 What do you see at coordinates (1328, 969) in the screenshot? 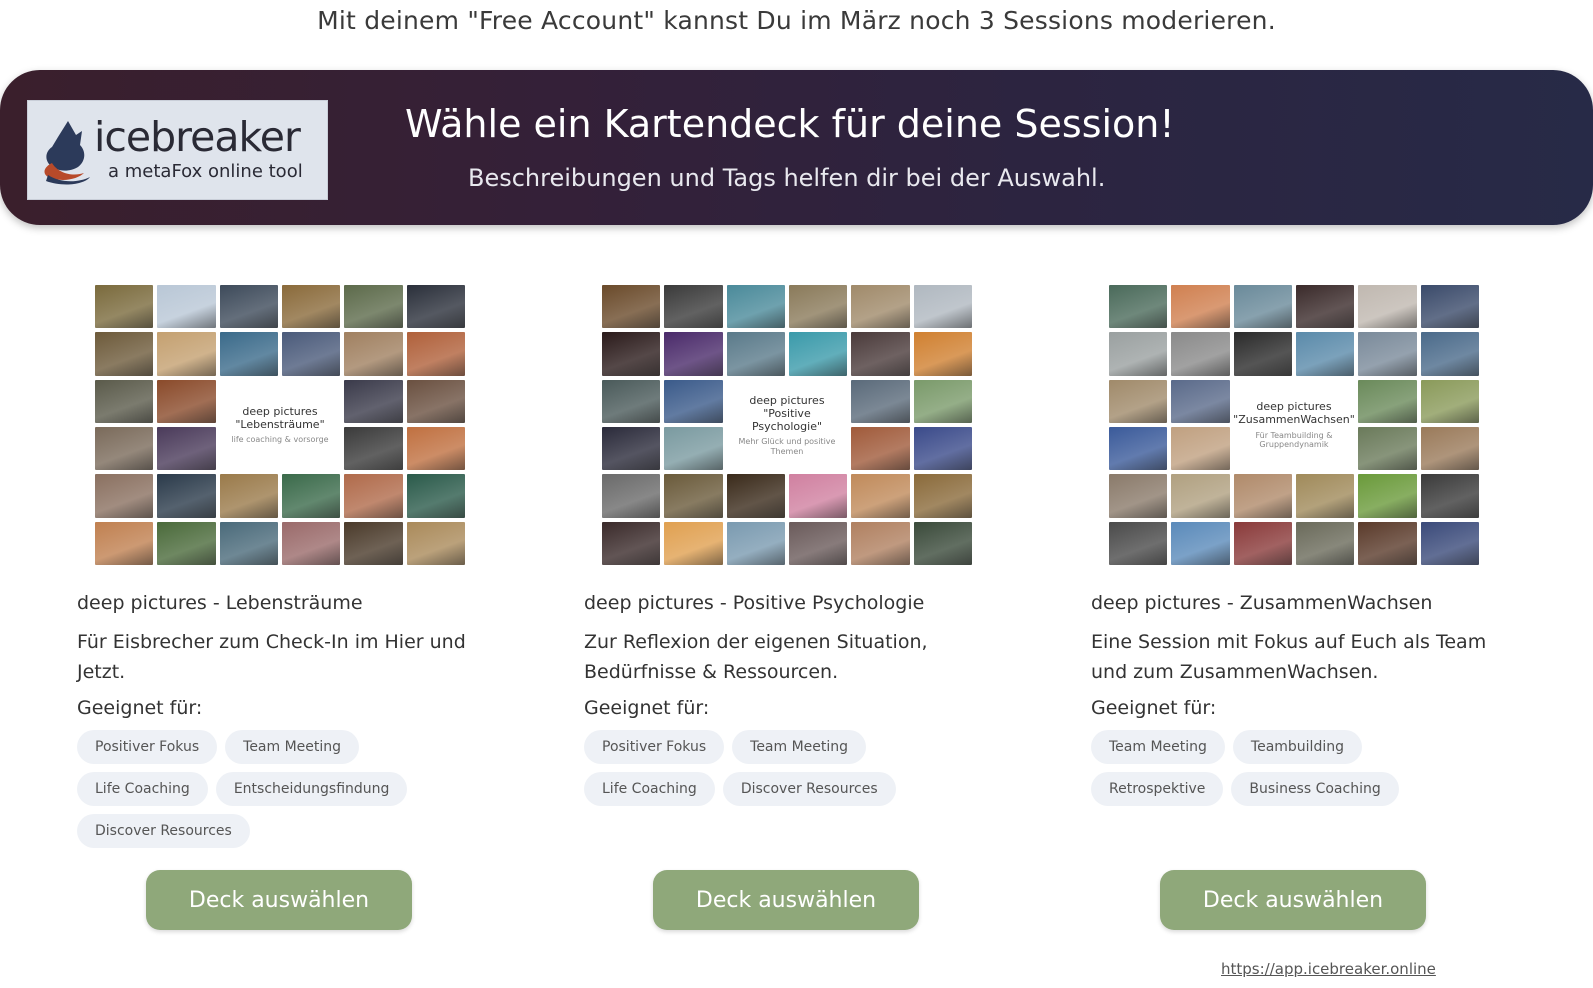
I see `footer-url-link: https://app.icebreaker.online` at bounding box center [1328, 969].